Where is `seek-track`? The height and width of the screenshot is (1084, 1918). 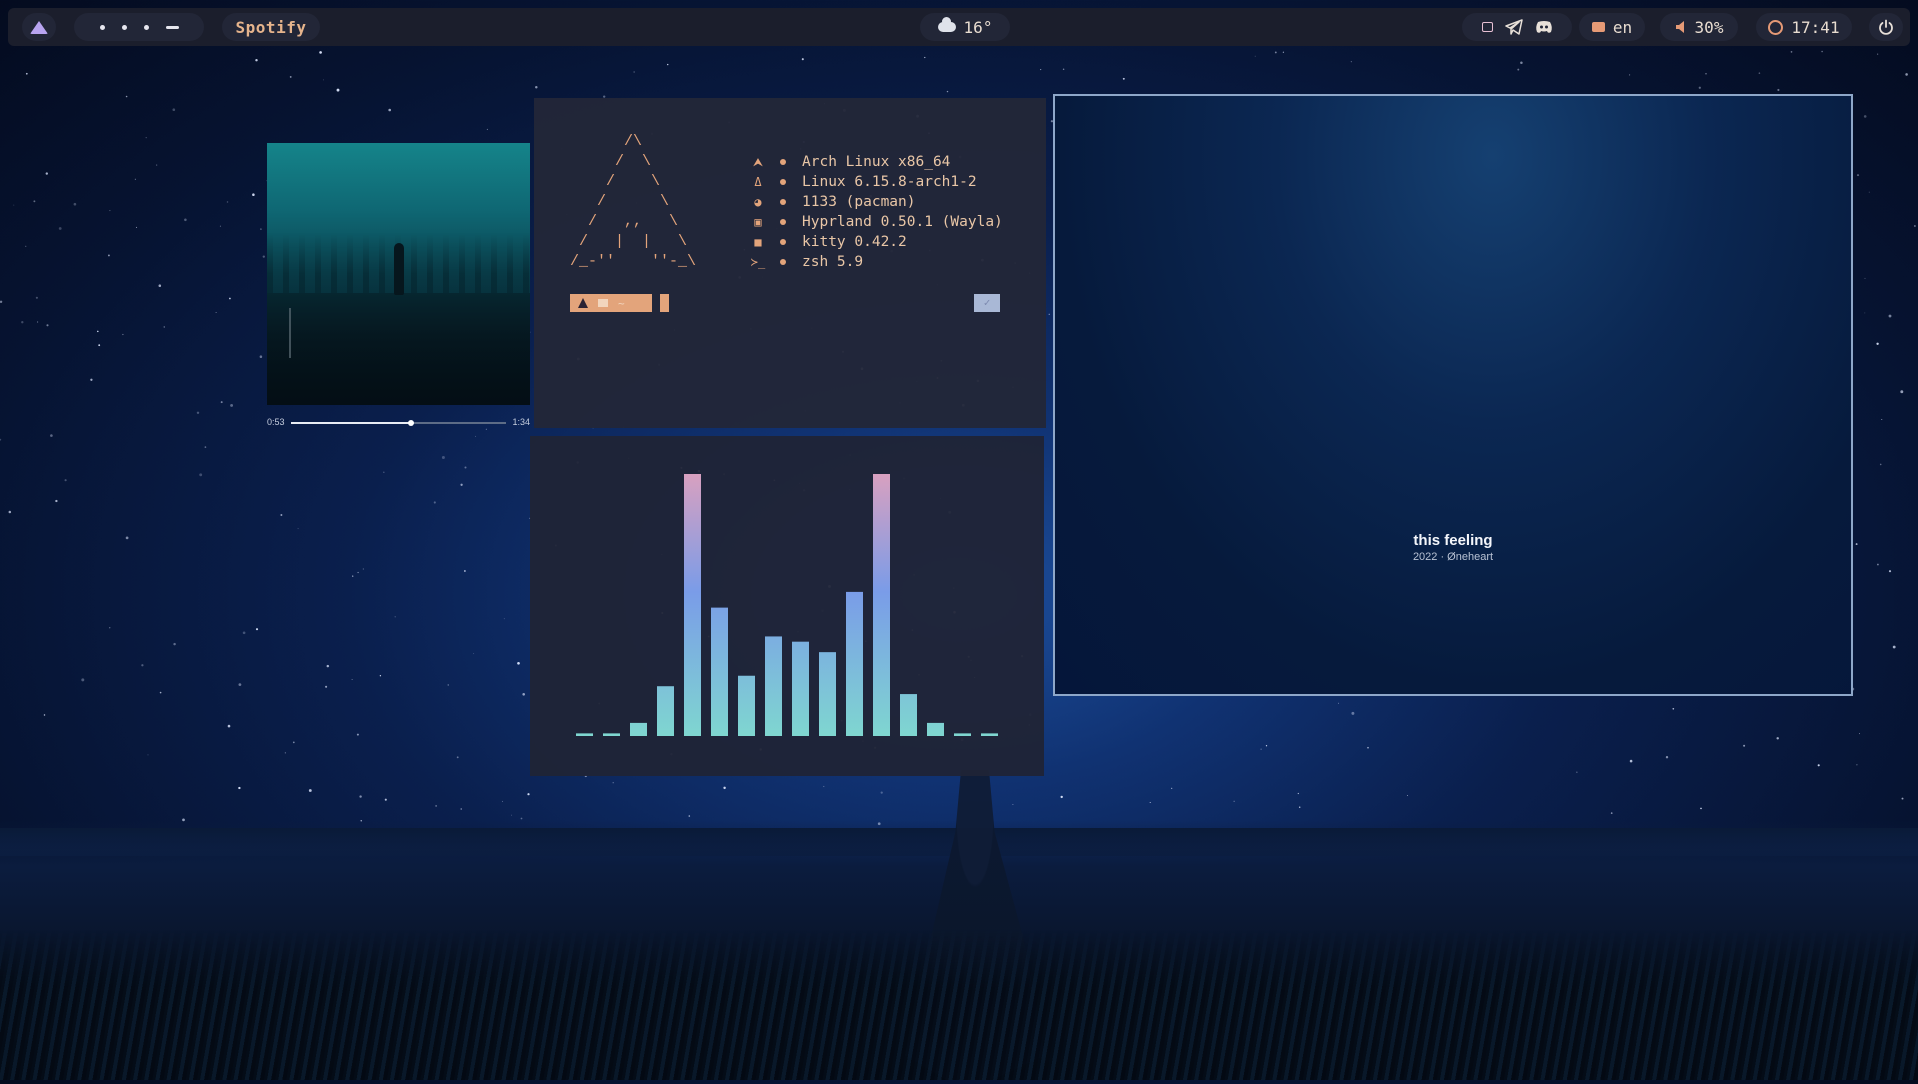 seek-track is located at coordinates (398, 423).